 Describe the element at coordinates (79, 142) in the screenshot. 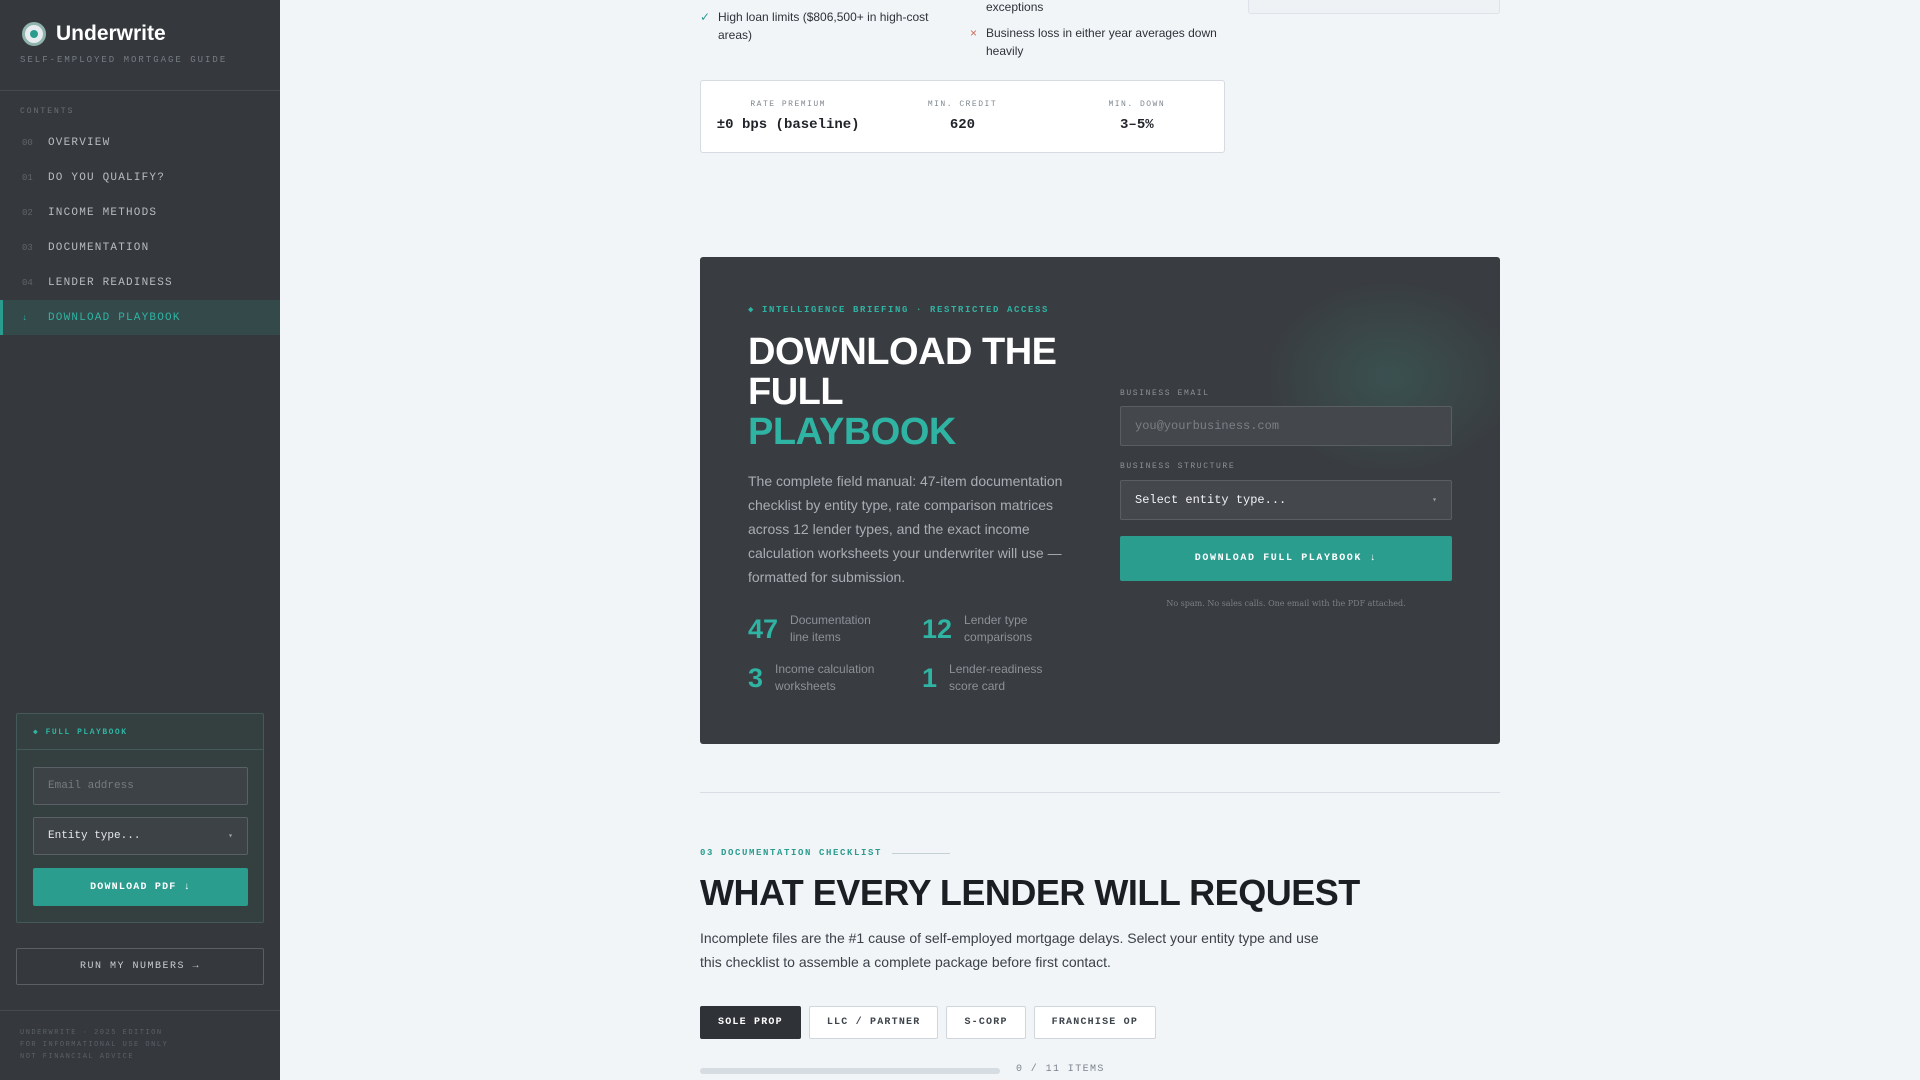

I see `nav-label: OVERVIEW` at that location.